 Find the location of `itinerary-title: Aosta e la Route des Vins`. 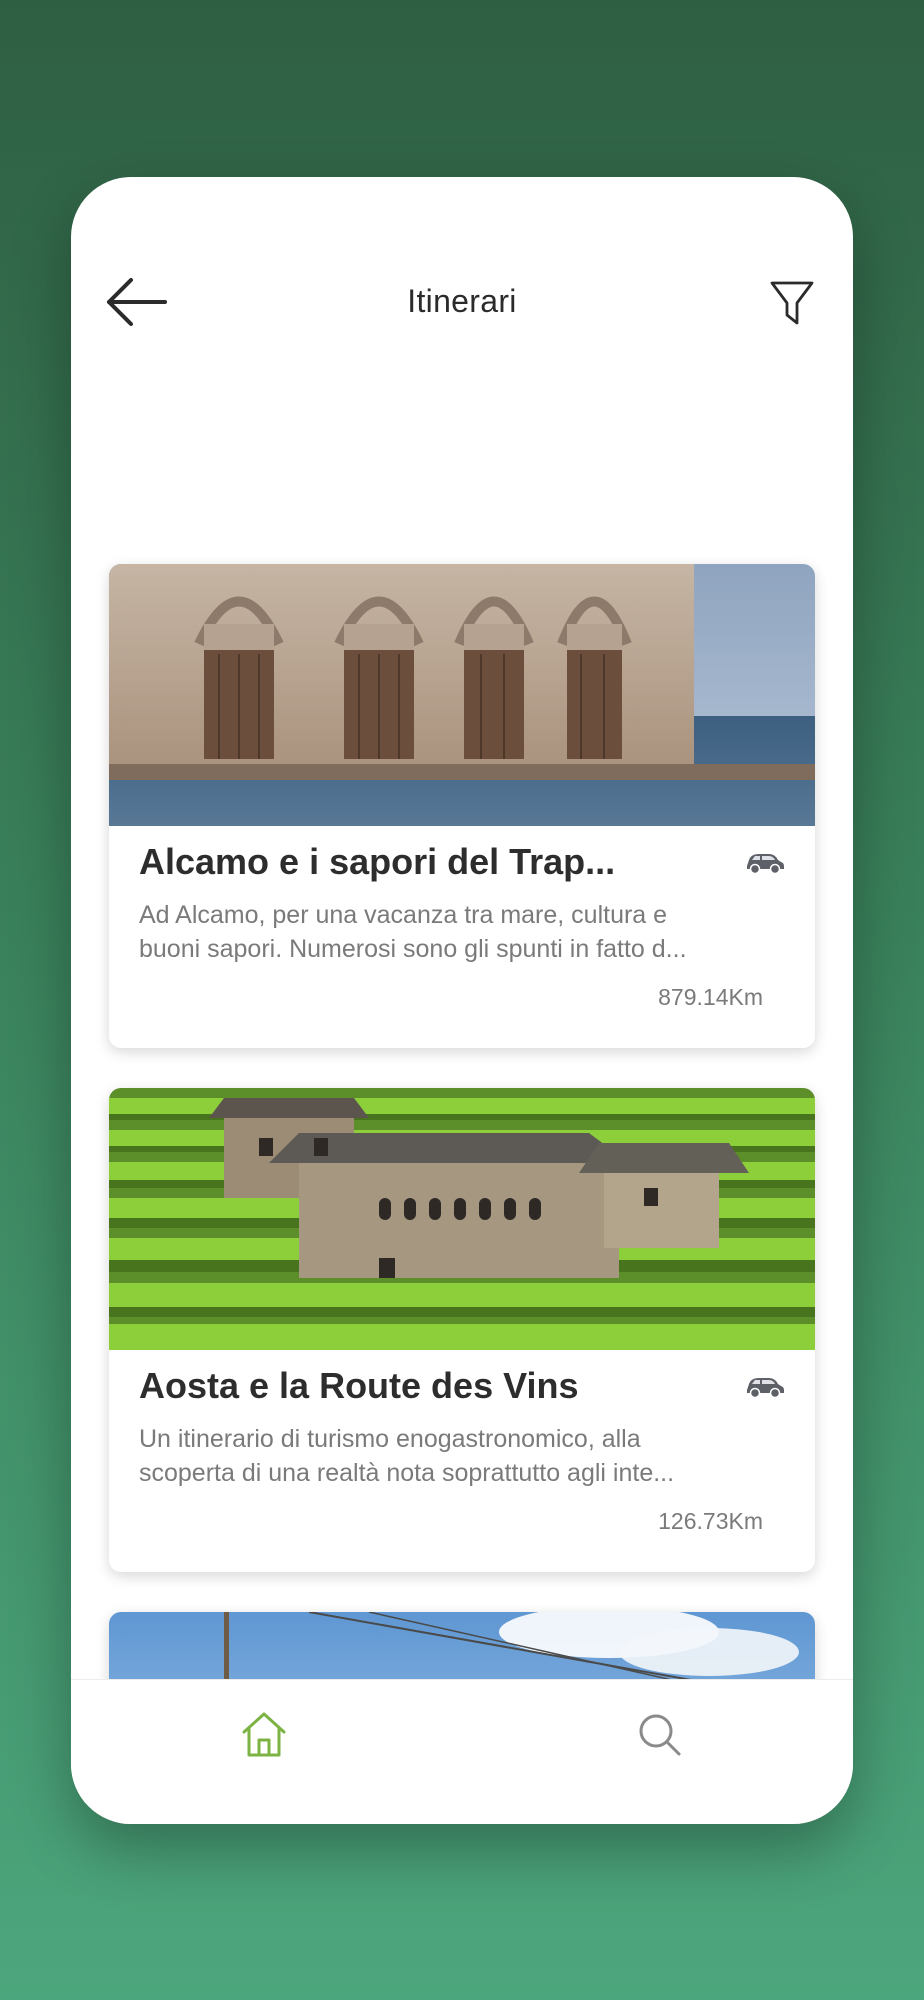

itinerary-title: Aosta e la Route des Vins is located at coordinates (359, 1385).